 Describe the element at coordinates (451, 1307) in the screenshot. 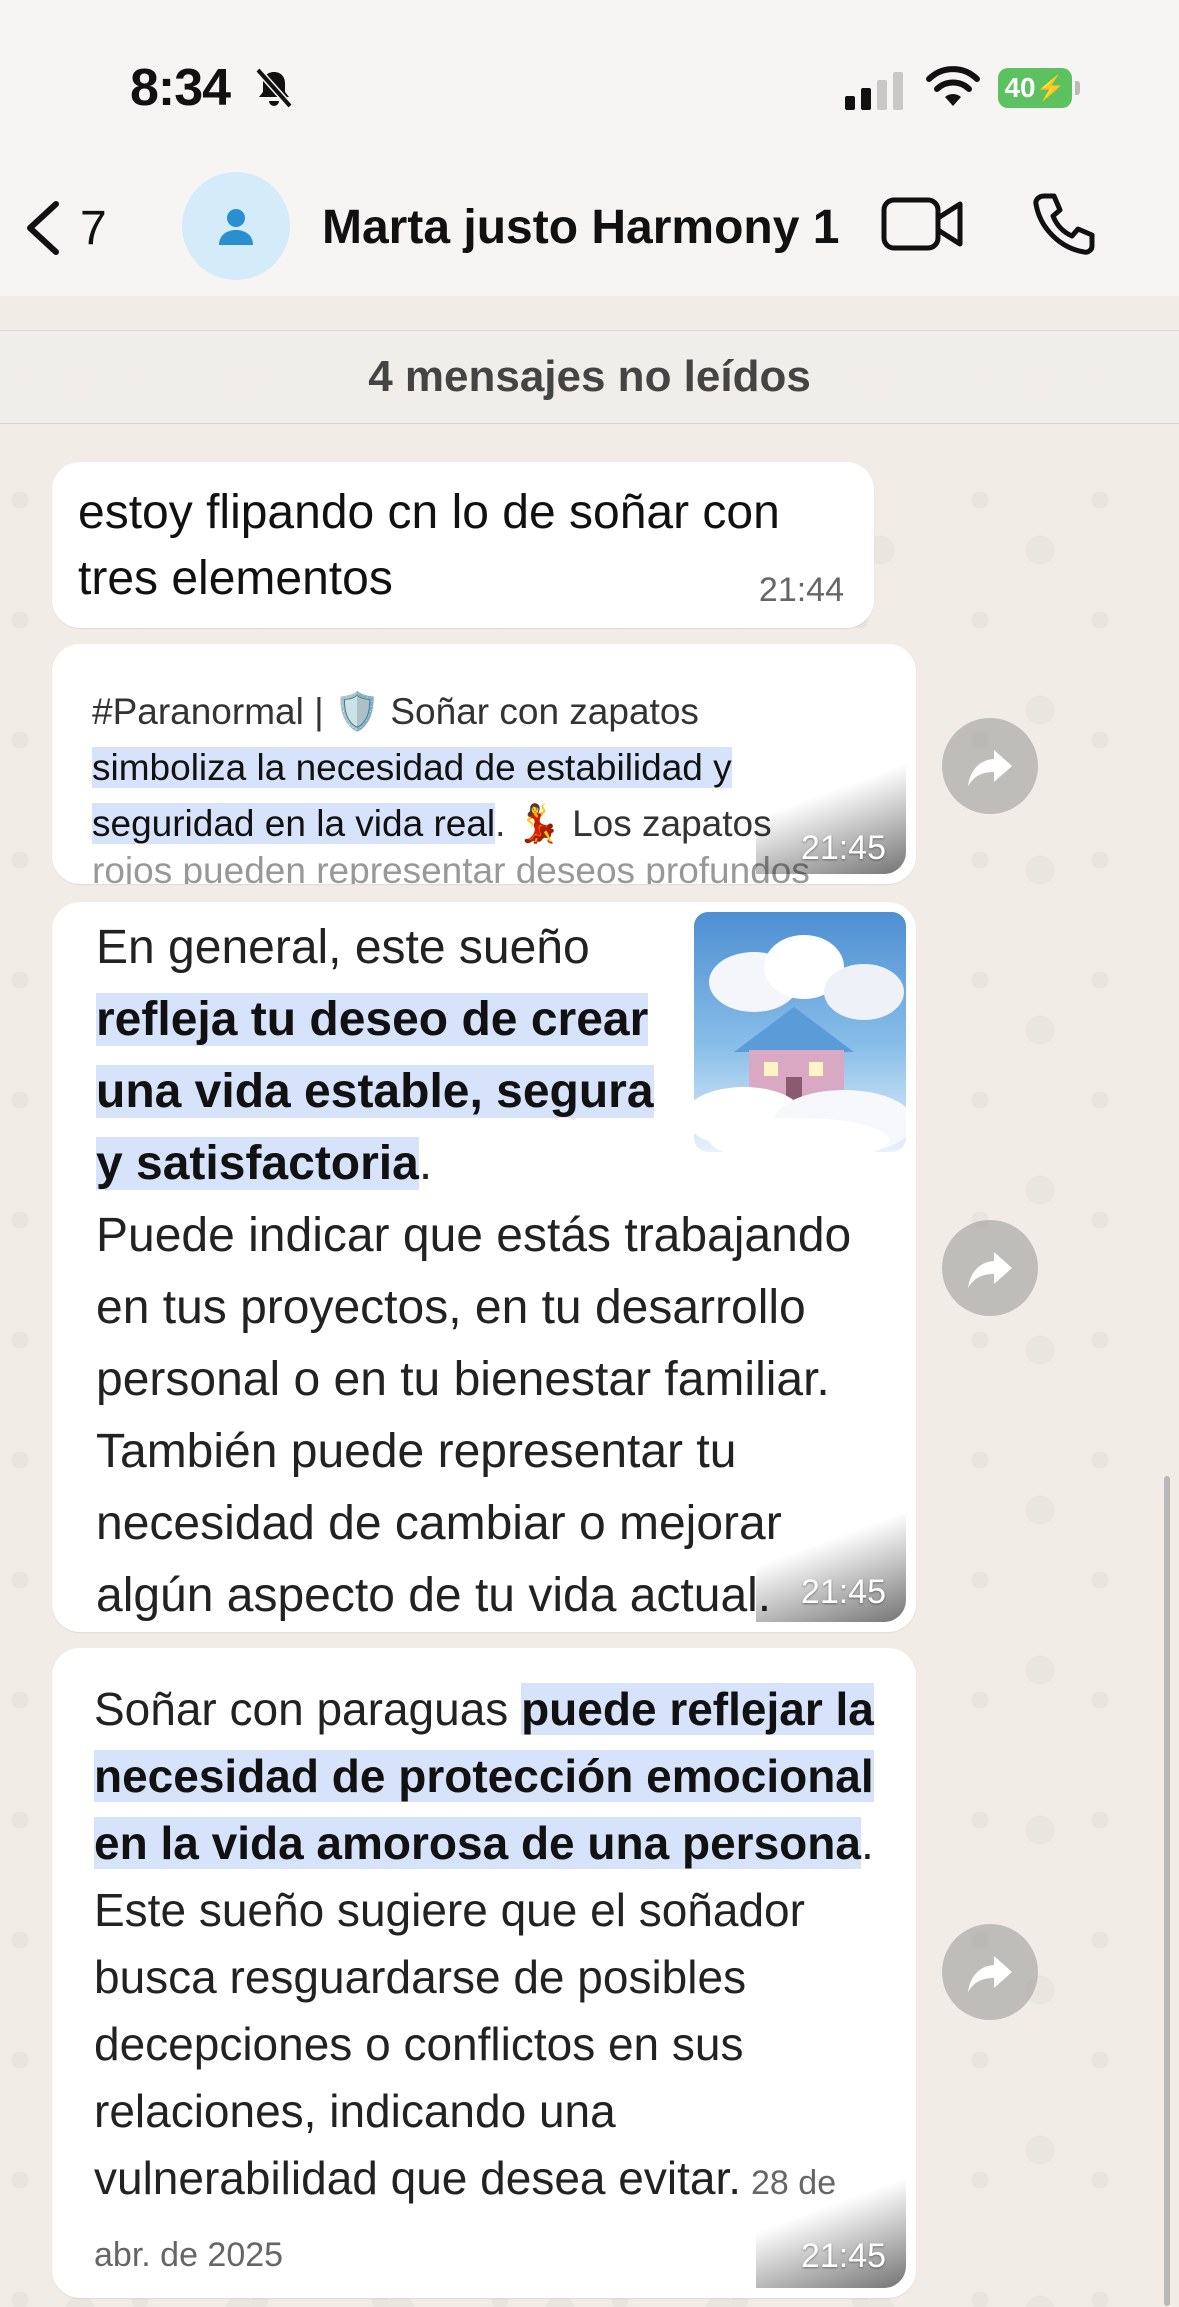

I see `body-line: en tus proyectos, en tu desarrollo` at that location.